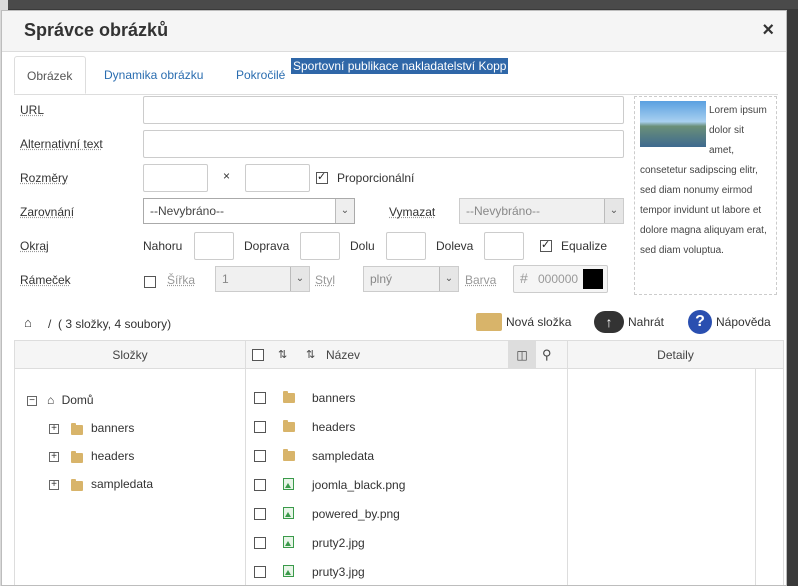  What do you see at coordinates (325, 280) in the screenshot?
I see `border-style-label: Styl` at bounding box center [325, 280].